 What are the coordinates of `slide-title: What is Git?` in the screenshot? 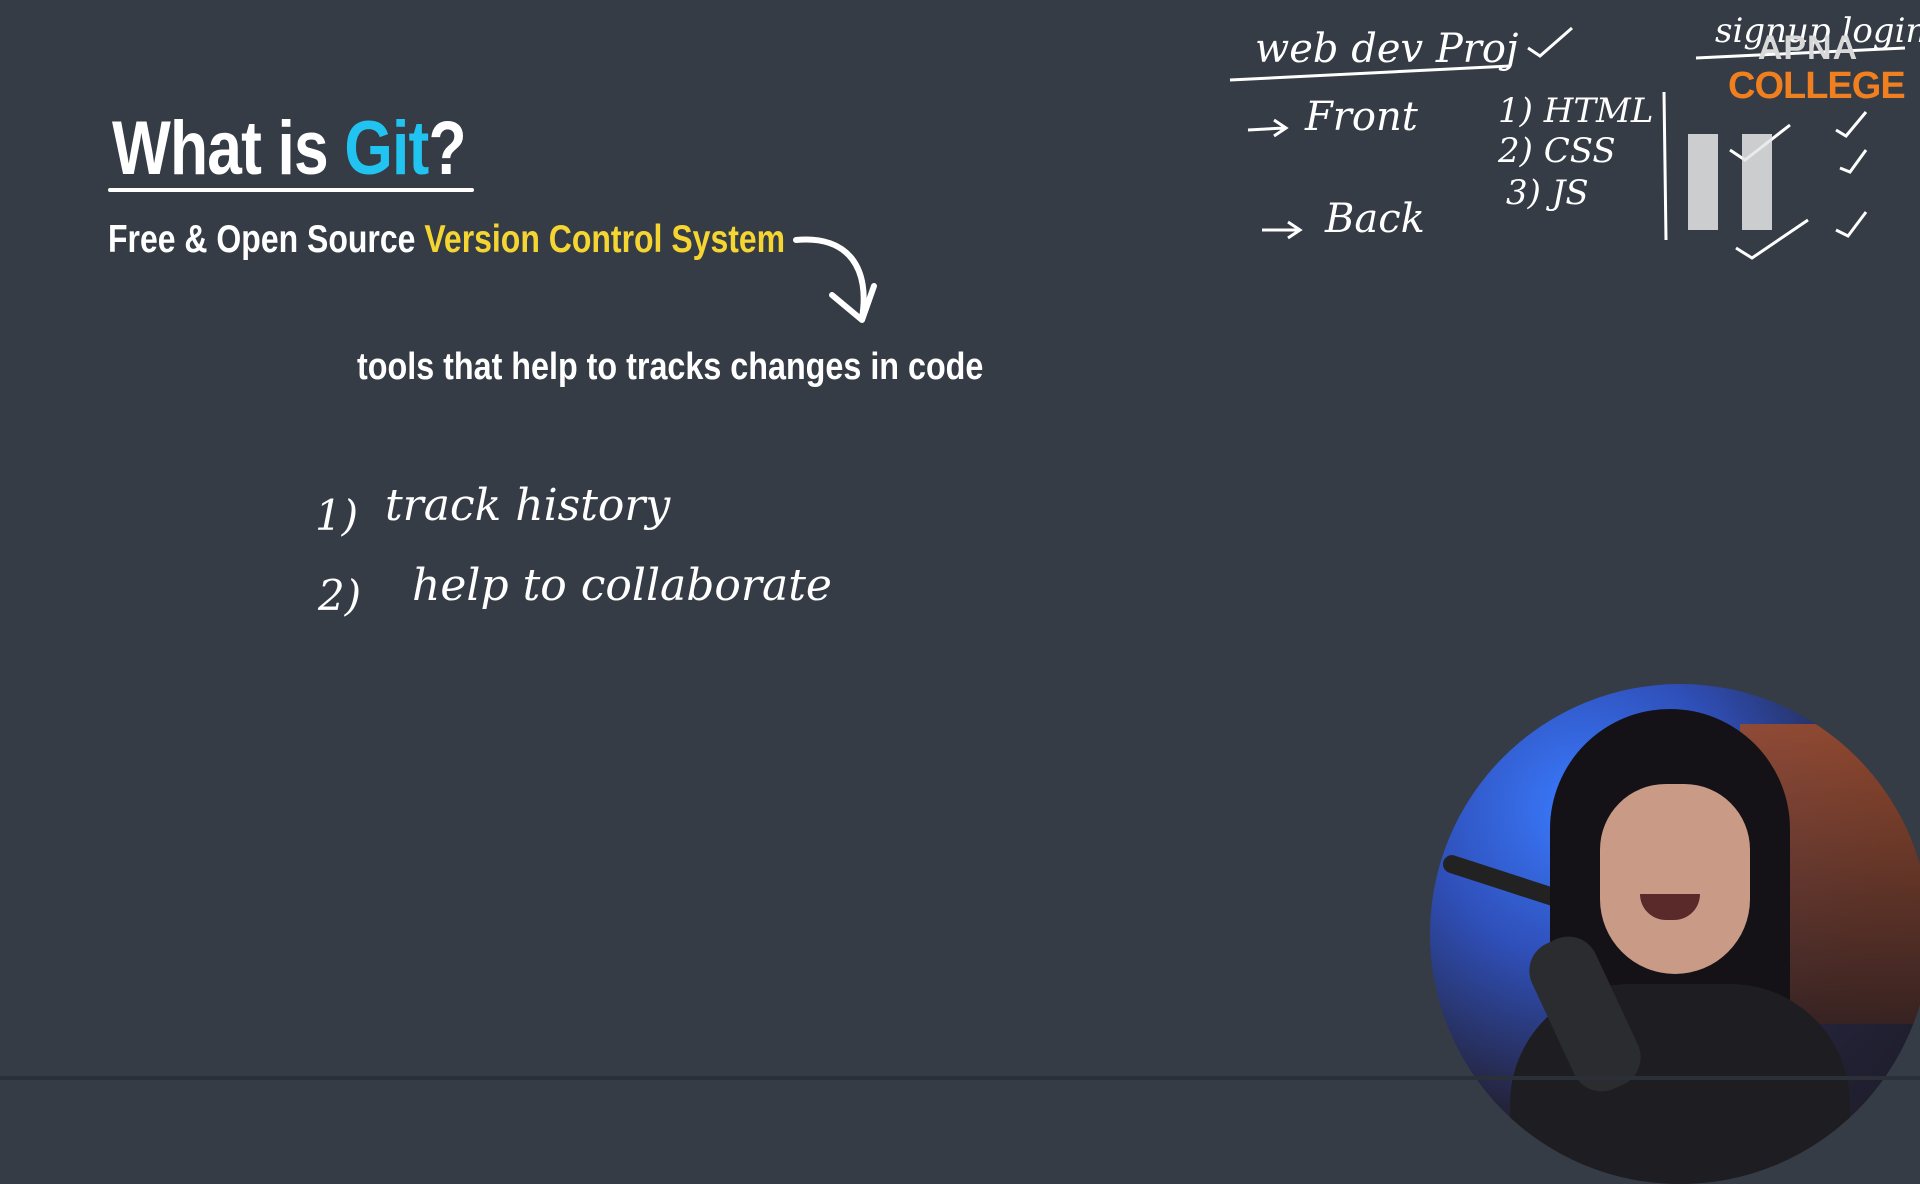 It's located at (289, 148).